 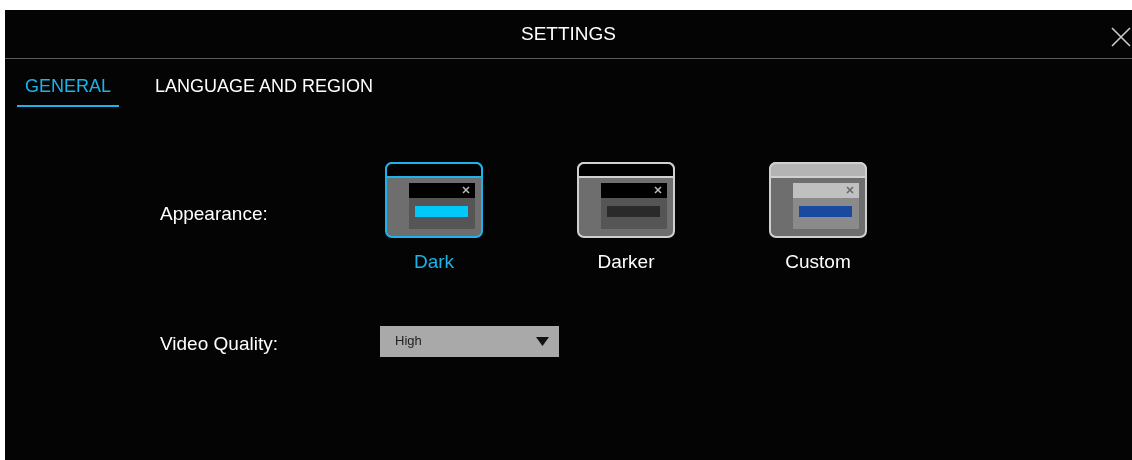 I want to click on window-title: SETTINGS, so click(x=568, y=33).